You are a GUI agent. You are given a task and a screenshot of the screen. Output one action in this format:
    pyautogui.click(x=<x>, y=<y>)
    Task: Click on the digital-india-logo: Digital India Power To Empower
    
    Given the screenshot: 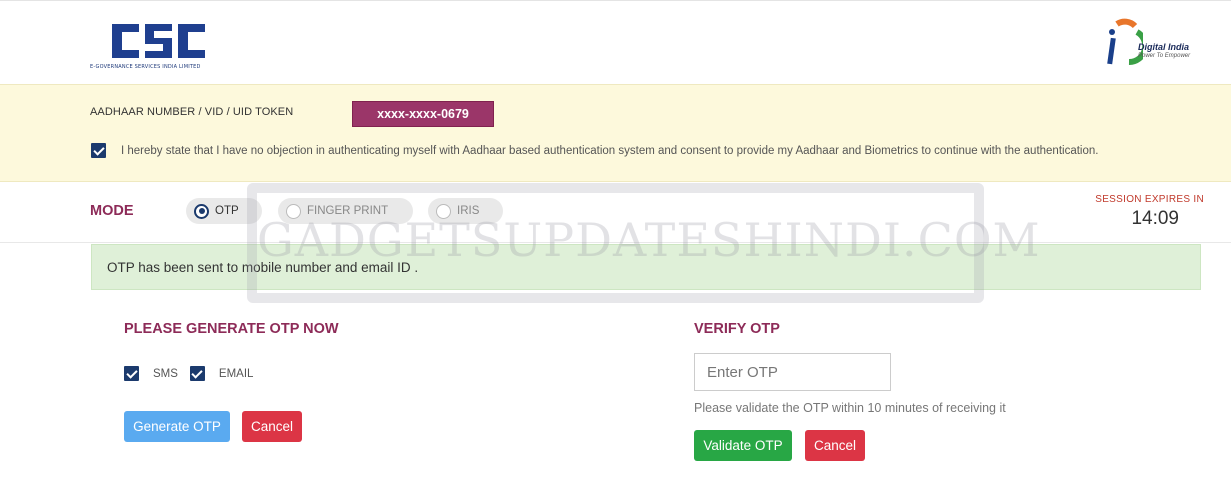 What is the action you would take?
    pyautogui.click(x=1153, y=45)
    